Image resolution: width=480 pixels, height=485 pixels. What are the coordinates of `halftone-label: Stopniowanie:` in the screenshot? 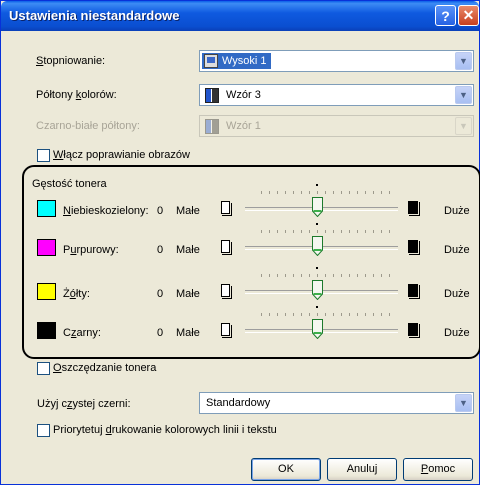 It's located at (71, 61).